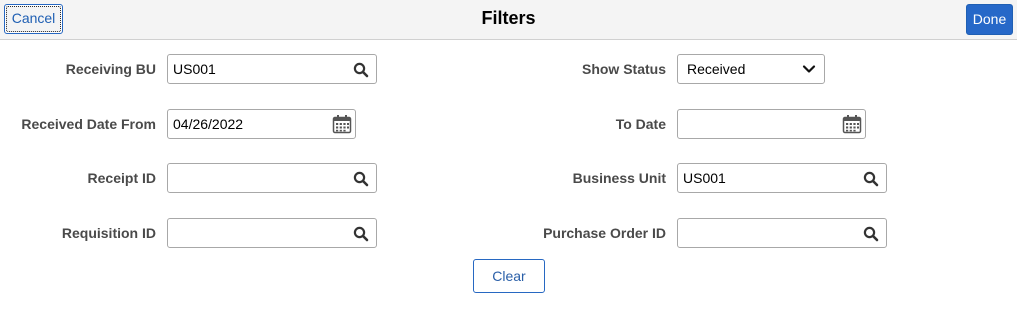  What do you see at coordinates (272, 233) in the screenshot?
I see `requisition-id-field` at bounding box center [272, 233].